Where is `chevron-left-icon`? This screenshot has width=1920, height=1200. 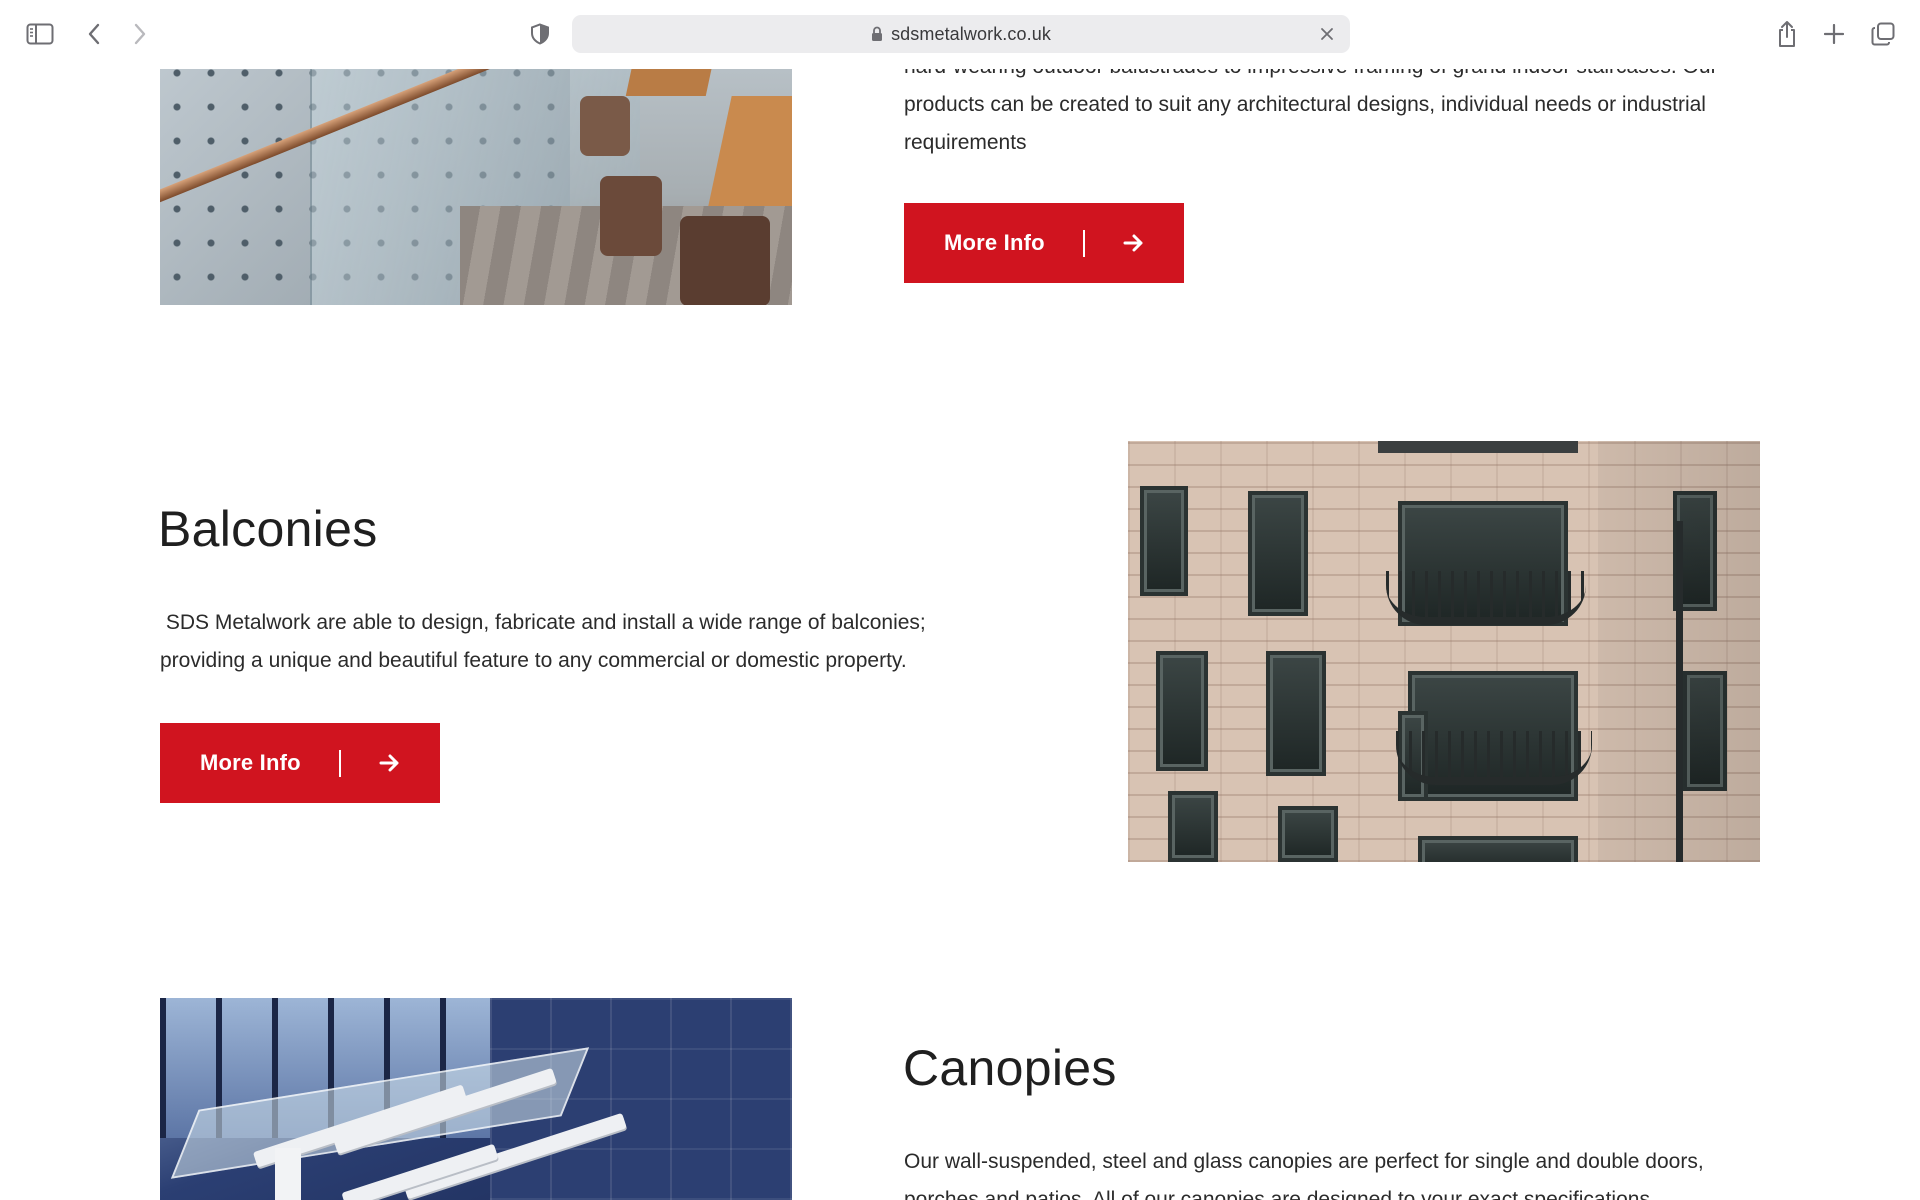 chevron-left-icon is located at coordinates (94, 34).